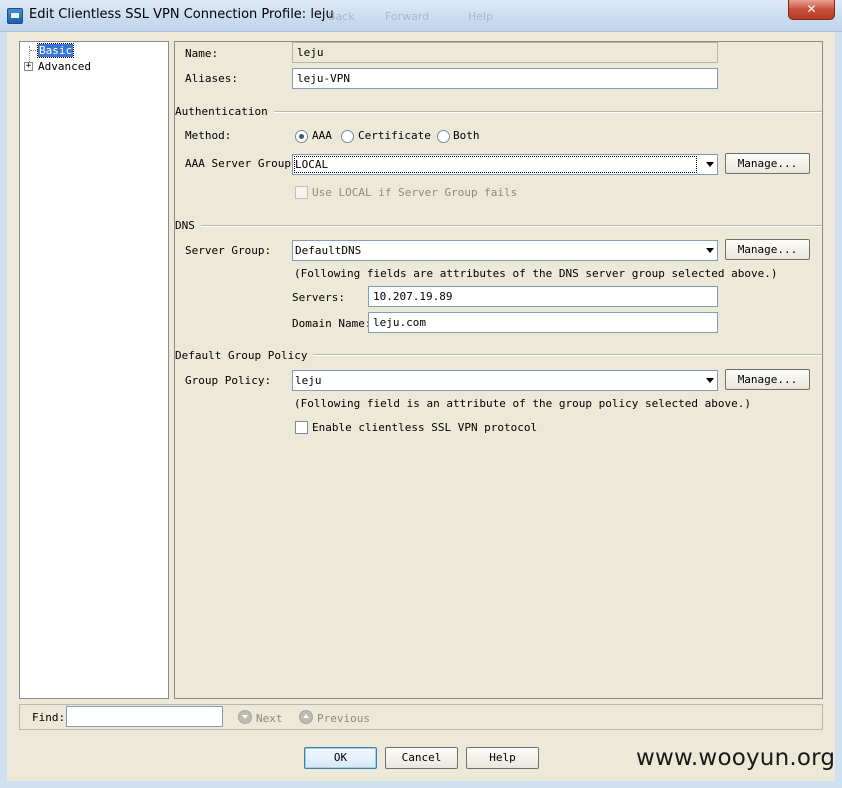 Image resolution: width=842 pixels, height=788 pixels. What do you see at coordinates (245, 717) in the screenshot?
I see `next-arrow-icon` at bounding box center [245, 717].